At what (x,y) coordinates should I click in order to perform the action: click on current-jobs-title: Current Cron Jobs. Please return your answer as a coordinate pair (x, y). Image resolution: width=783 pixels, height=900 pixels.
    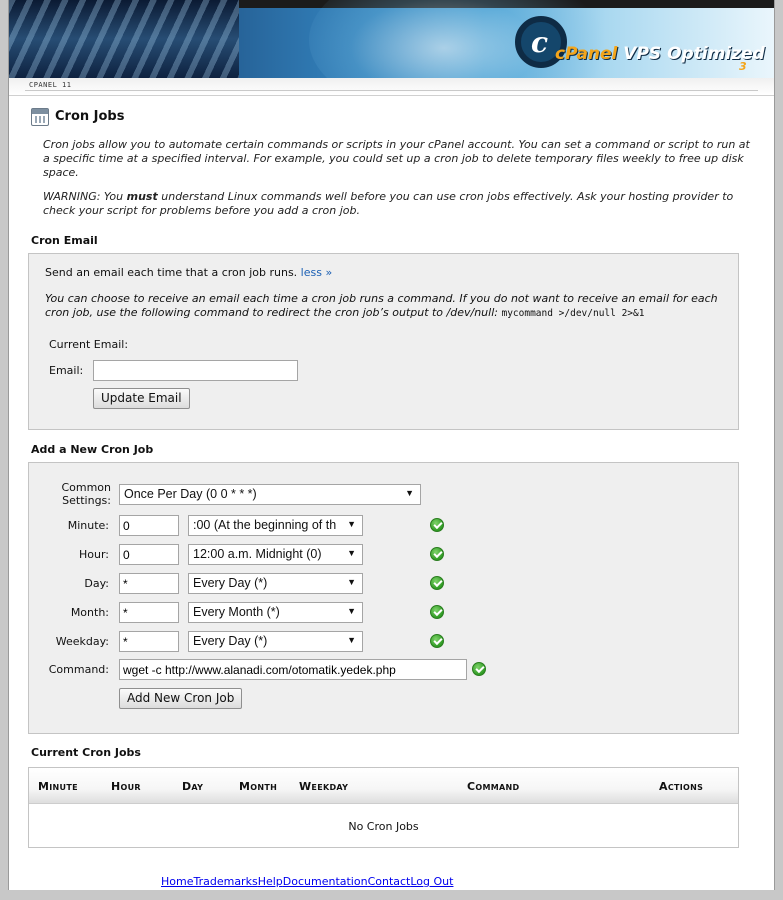
    Looking at the image, I should click on (86, 752).